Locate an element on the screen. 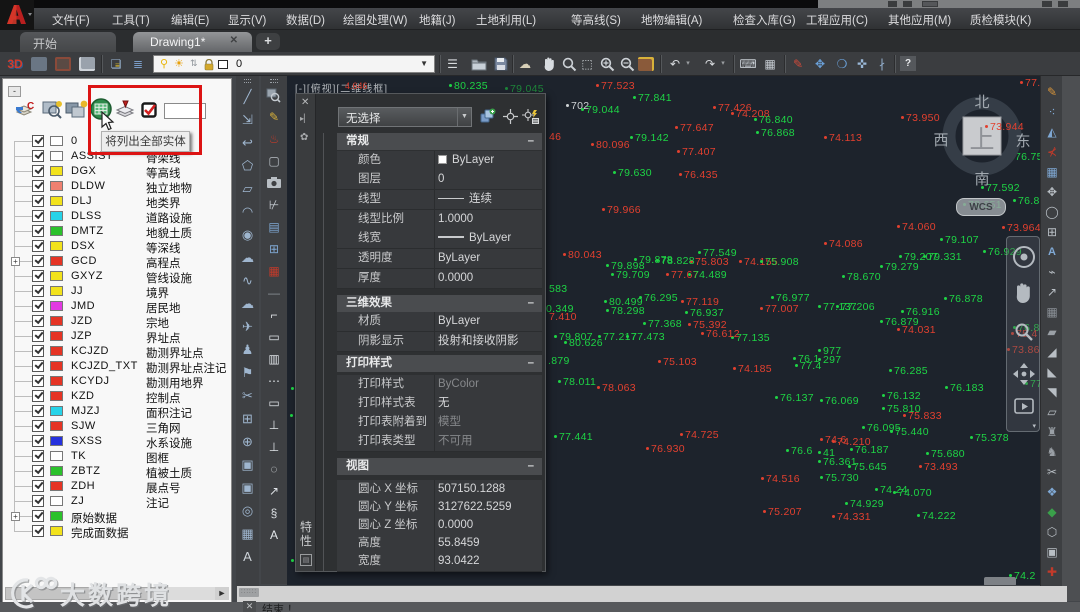  svg-text: 西 is located at coordinates (940, 140).